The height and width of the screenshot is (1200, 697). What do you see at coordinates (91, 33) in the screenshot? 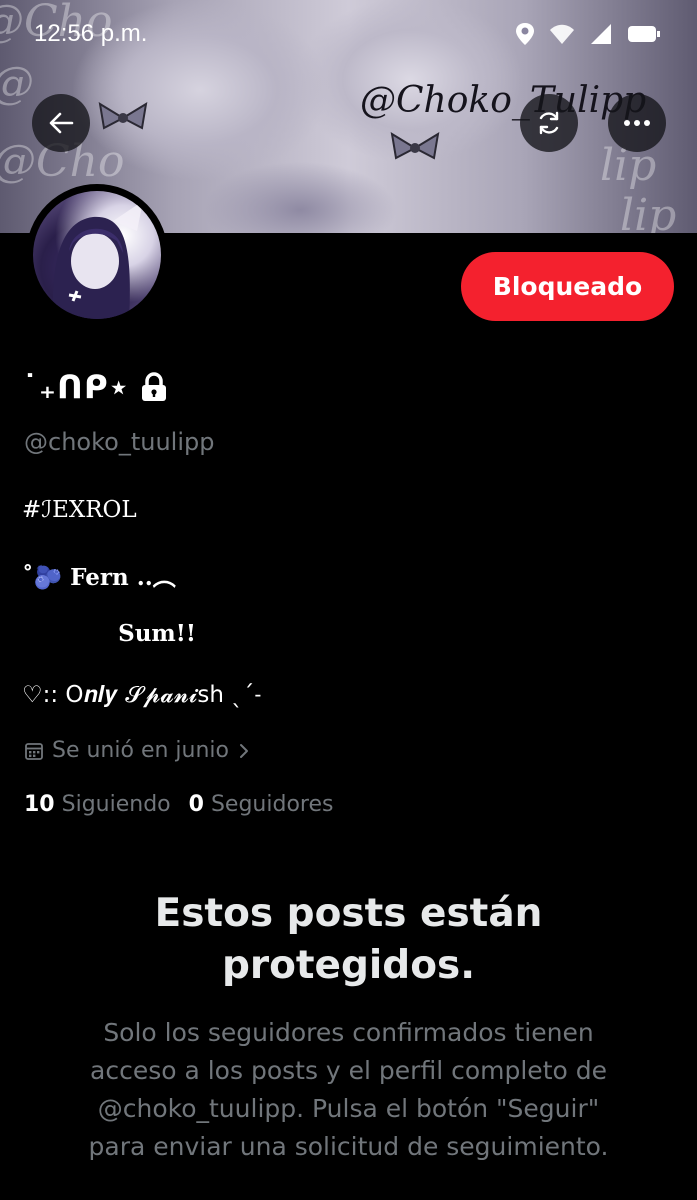
I see `status-time: 12:56 p.m.` at bounding box center [91, 33].